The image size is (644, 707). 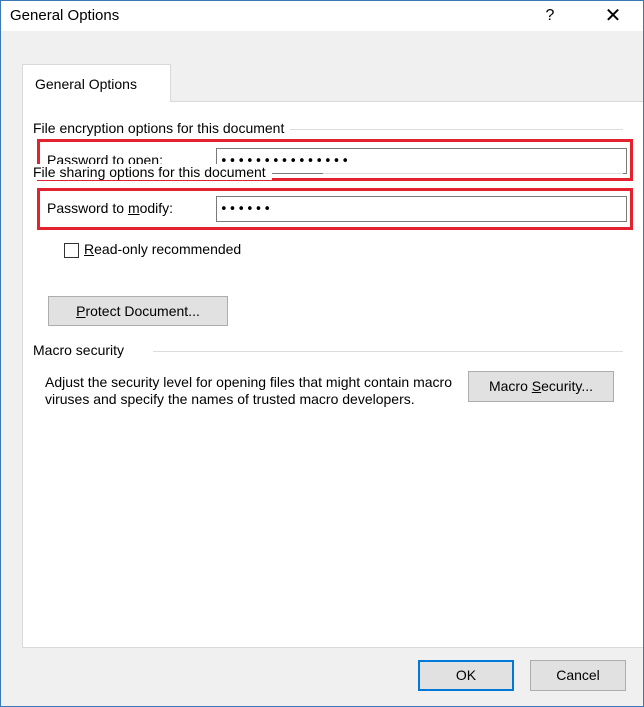 I want to click on password-modify-label: Password to modify:, so click(x=110, y=208).